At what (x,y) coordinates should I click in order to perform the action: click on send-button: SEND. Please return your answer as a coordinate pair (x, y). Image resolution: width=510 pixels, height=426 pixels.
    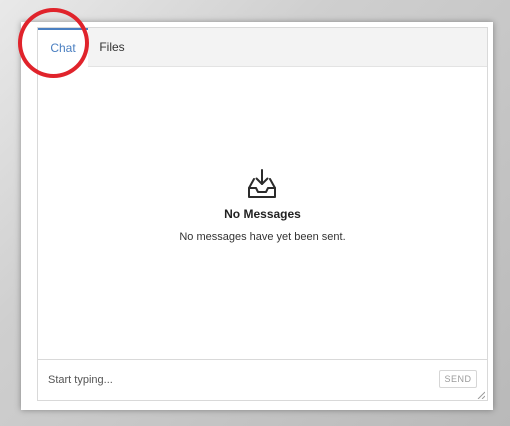
    Looking at the image, I should click on (458, 379).